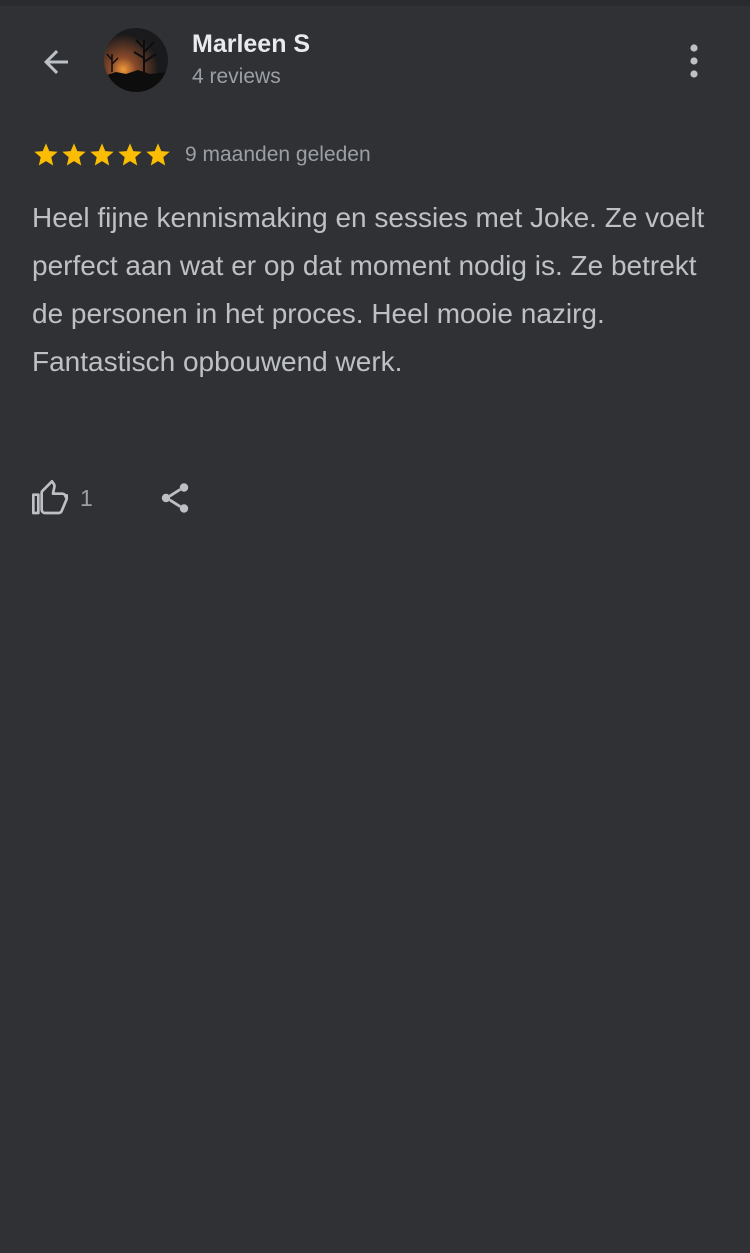  What do you see at coordinates (86, 497) in the screenshot?
I see `like-count: 1` at bounding box center [86, 497].